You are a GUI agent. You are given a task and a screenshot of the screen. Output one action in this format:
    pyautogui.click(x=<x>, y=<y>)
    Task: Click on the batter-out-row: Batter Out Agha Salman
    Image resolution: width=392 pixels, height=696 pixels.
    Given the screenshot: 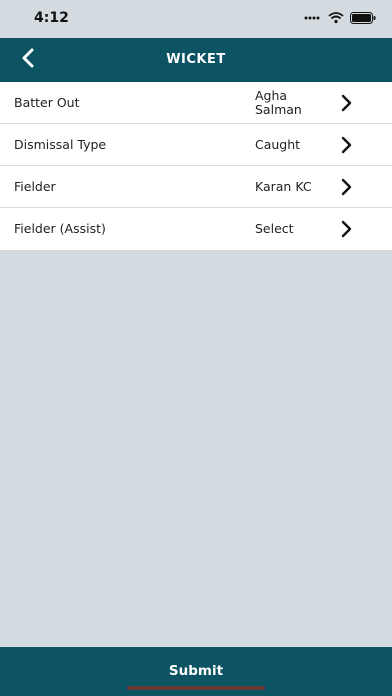 What is the action you would take?
    pyautogui.click(x=196, y=103)
    